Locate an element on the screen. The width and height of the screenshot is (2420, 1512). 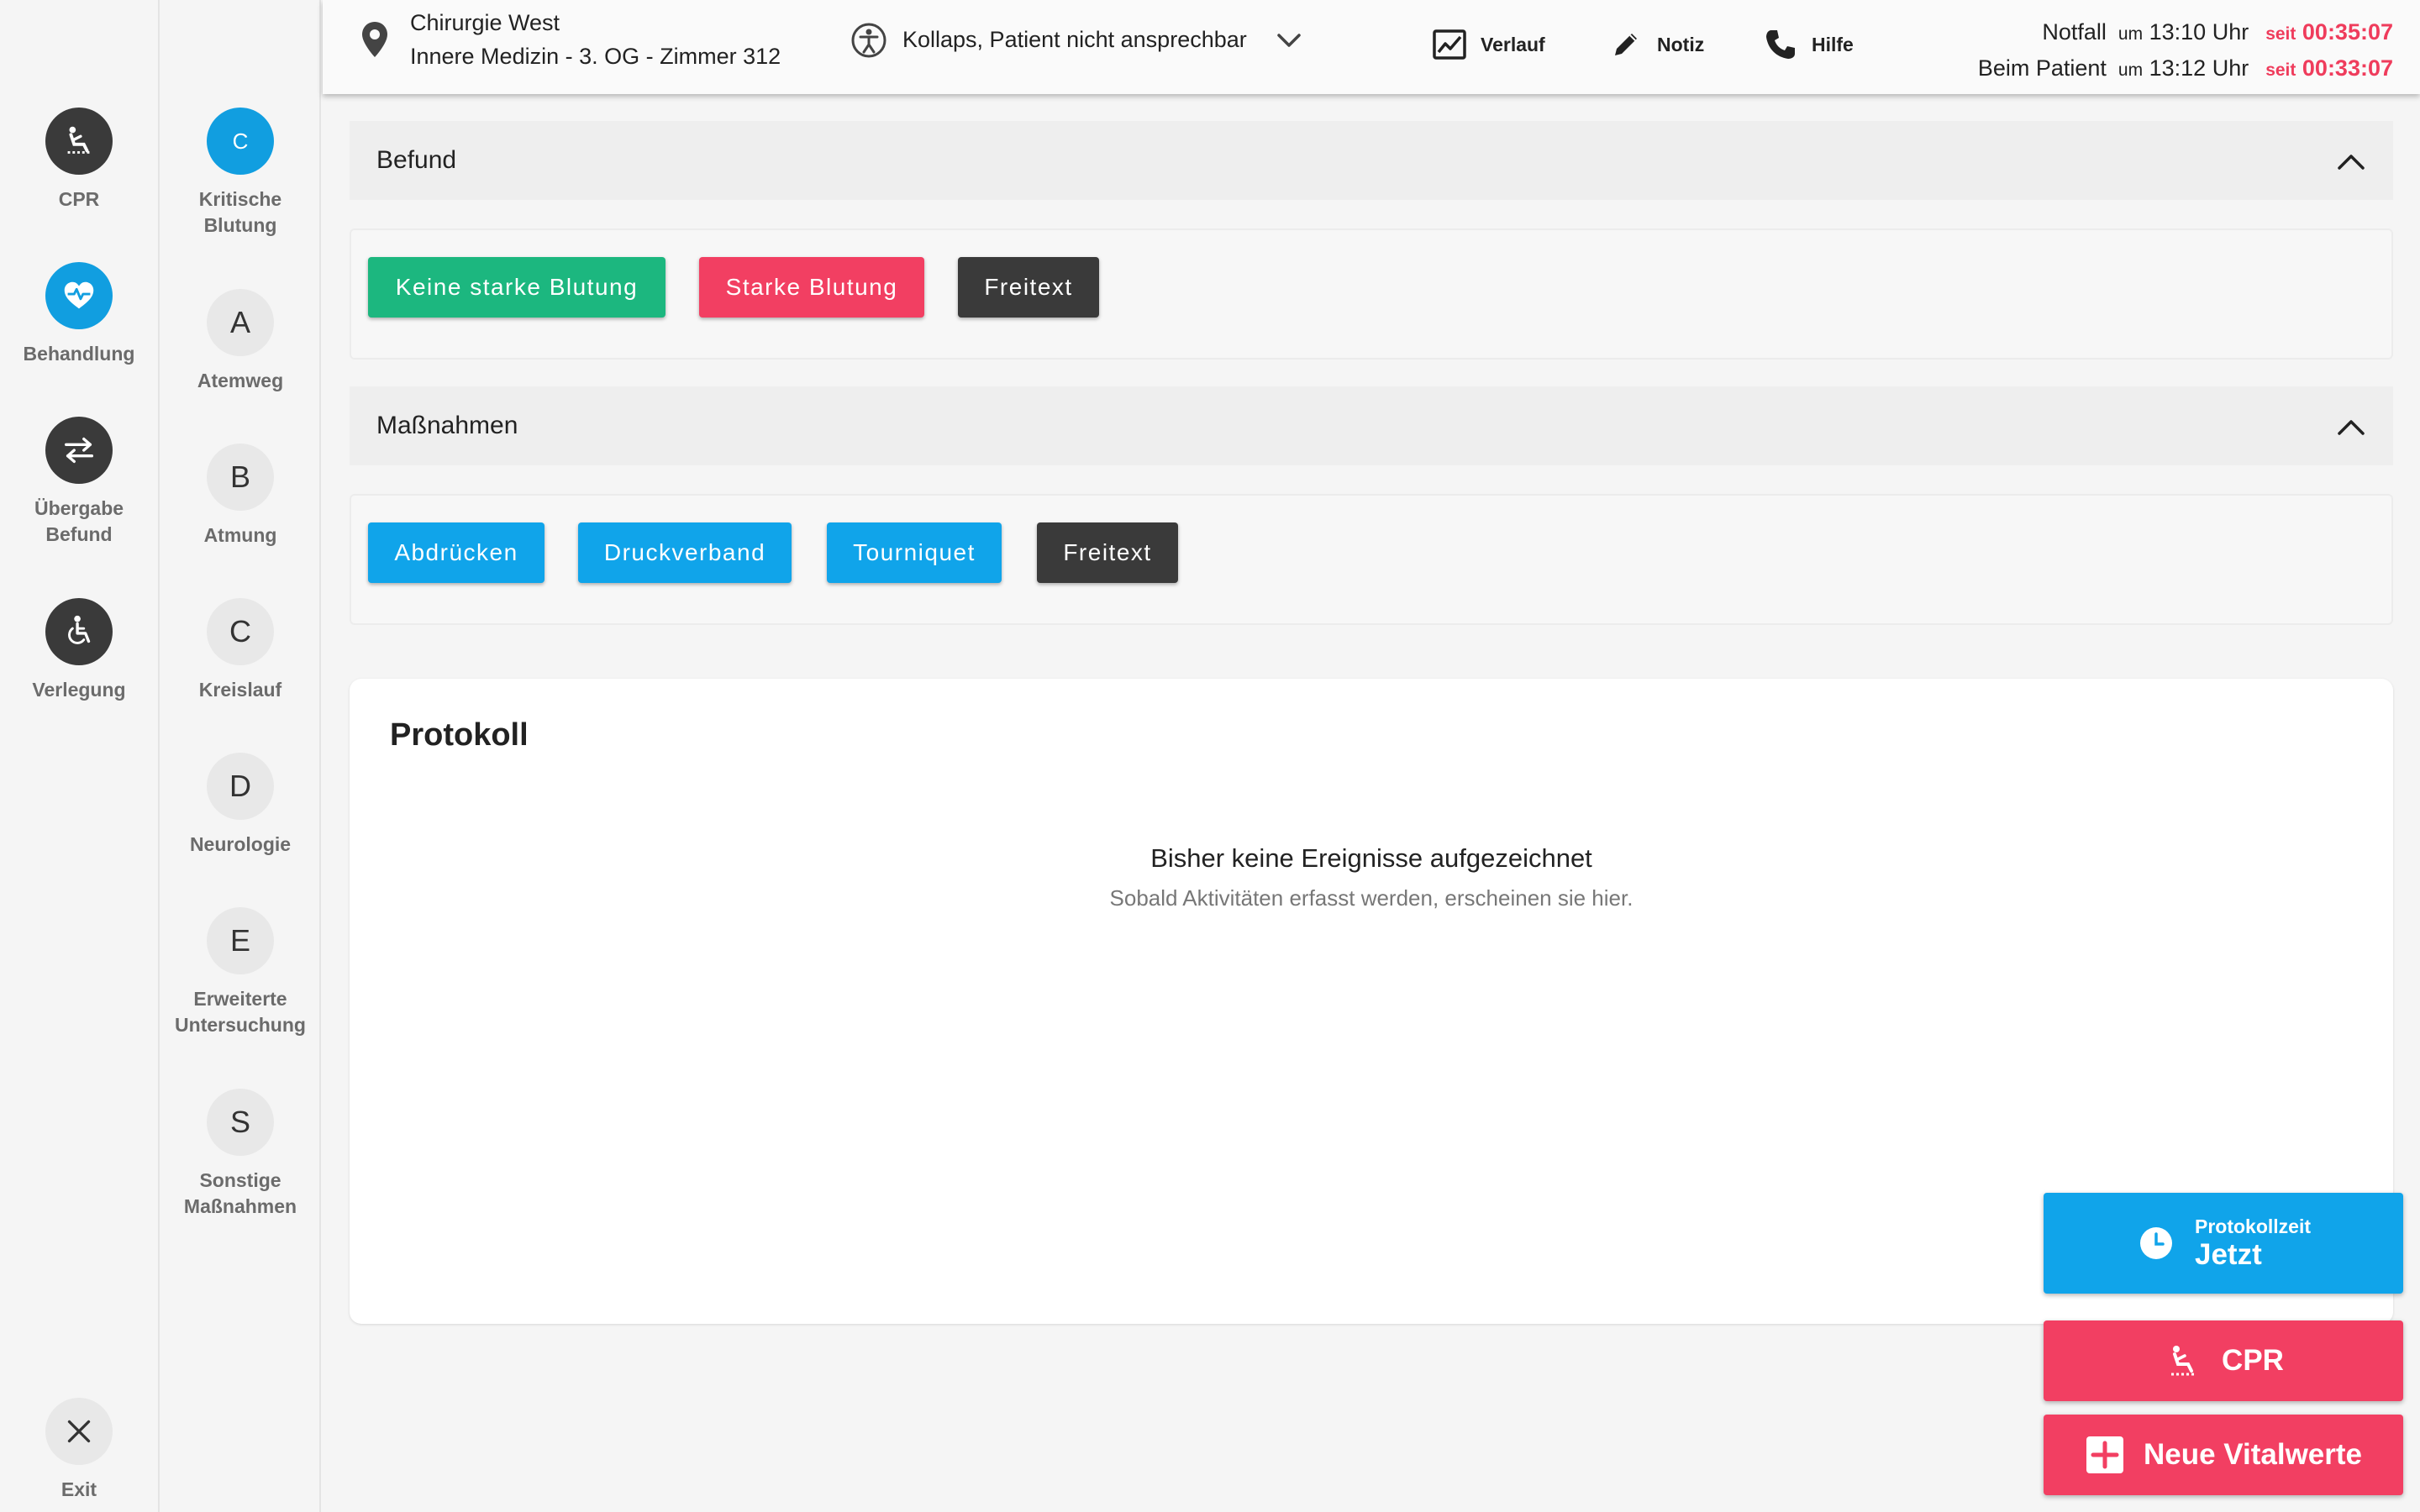
keine-starke-blutung-button: Keine starke Blutung is located at coordinates (517, 287).